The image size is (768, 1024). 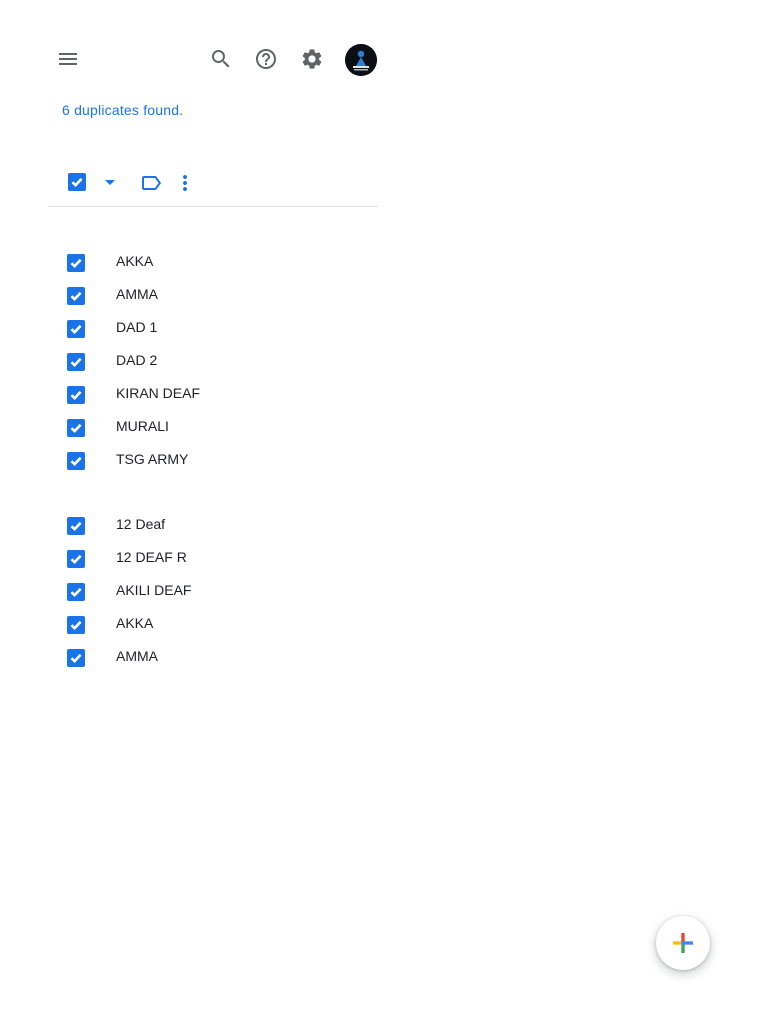 What do you see at coordinates (137, 360) in the screenshot?
I see `contact-name: DAD 2` at bounding box center [137, 360].